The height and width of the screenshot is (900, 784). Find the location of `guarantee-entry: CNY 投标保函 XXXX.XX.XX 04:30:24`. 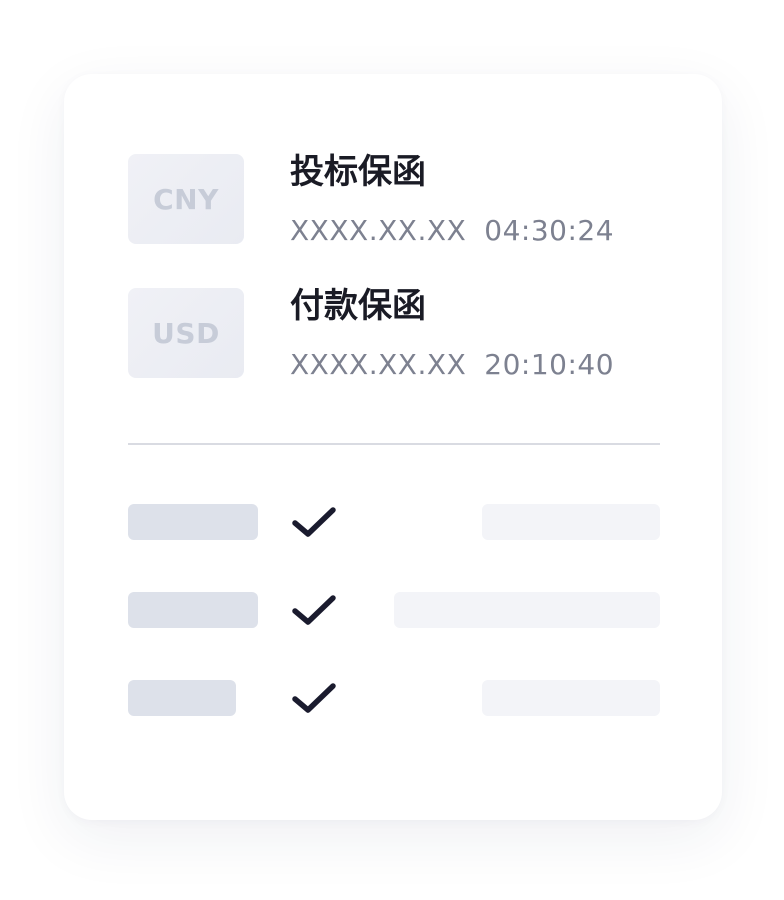

guarantee-entry: CNY 投标保函 XXXX.XX.XX 04:30:24 is located at coordinates (398, 200).